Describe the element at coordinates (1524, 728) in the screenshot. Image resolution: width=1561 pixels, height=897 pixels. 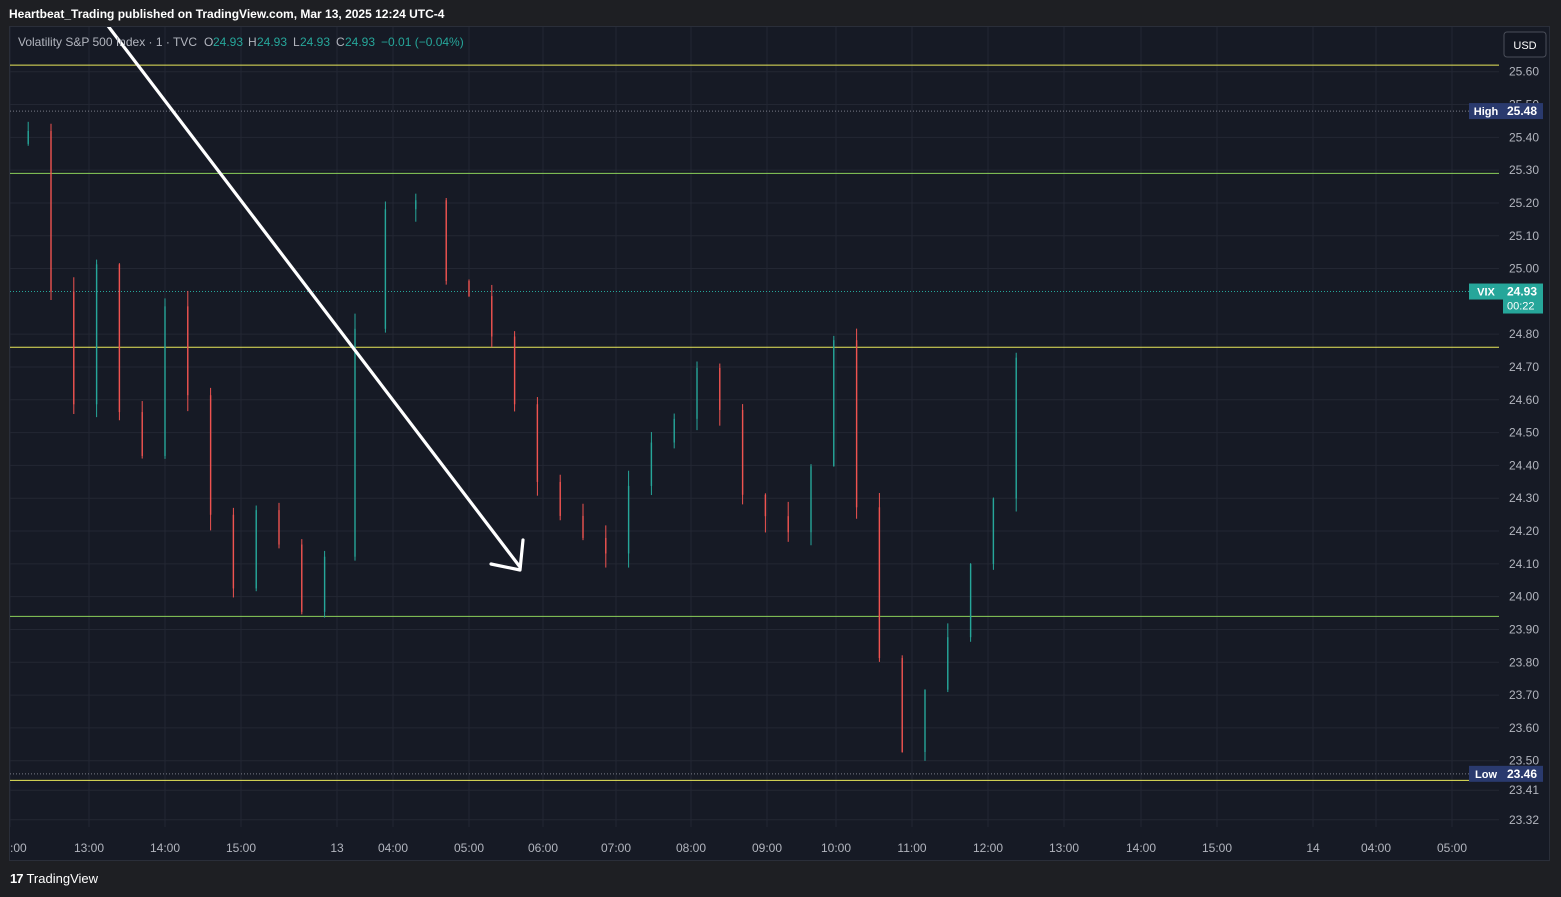
I see `y-tick-label: 23.60` at that location.